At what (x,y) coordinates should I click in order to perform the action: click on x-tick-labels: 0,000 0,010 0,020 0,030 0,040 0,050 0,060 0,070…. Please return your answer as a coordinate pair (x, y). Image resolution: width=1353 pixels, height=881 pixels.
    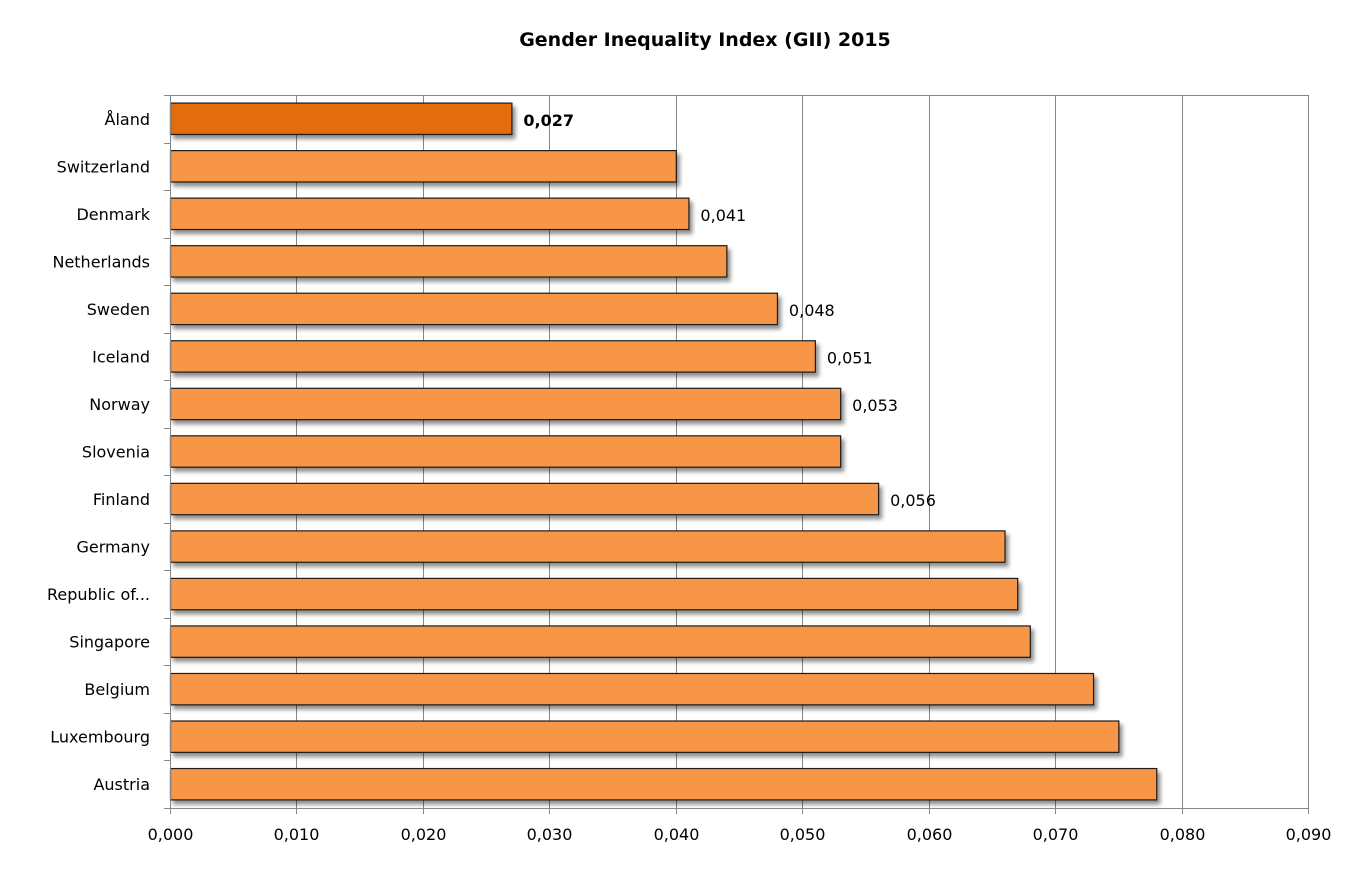
    Looking at the image, I should click on (740, 834).